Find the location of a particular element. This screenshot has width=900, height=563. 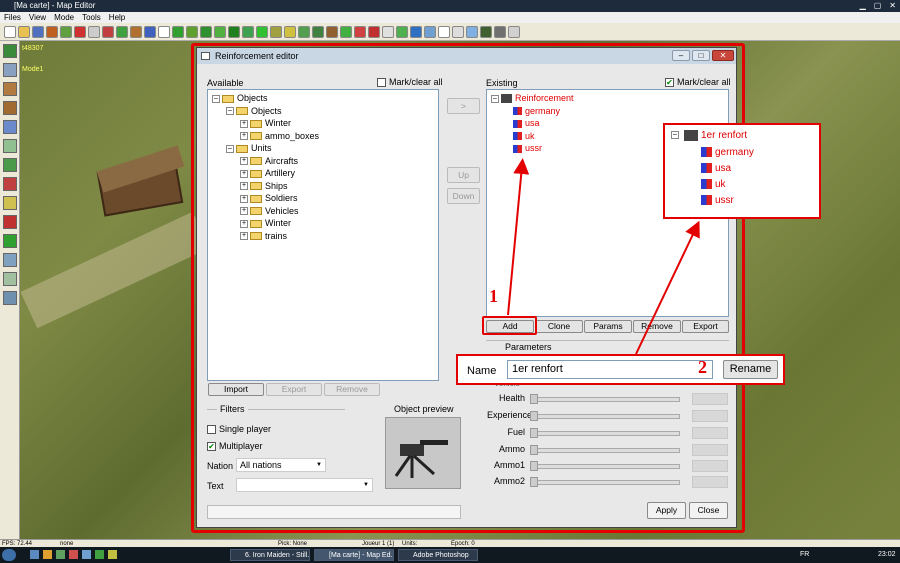

tree-node: + trains is located at coordinates (323, 236).